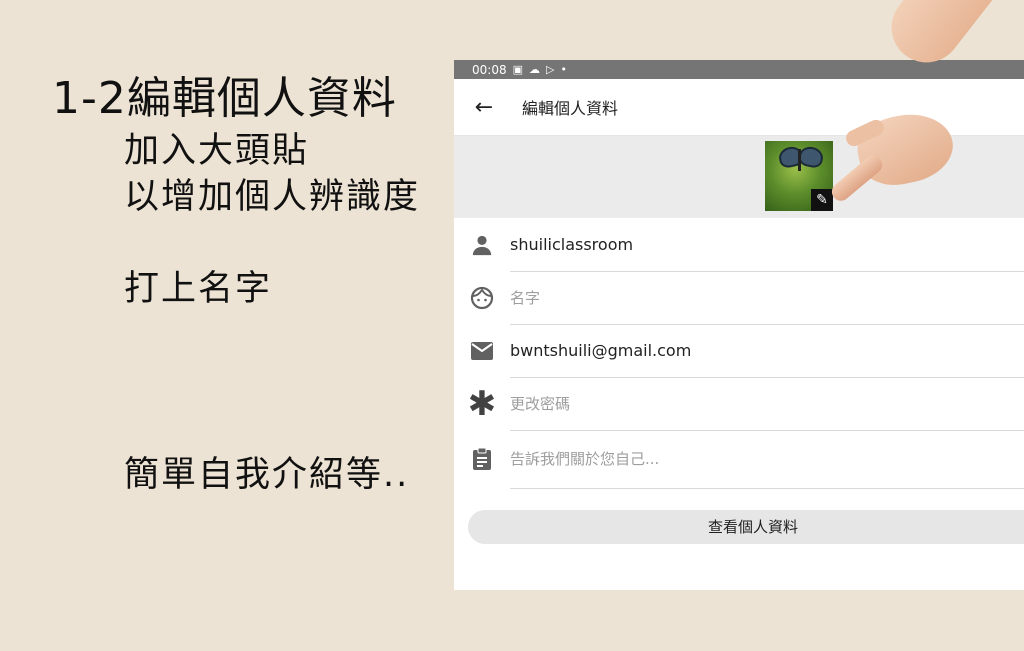 Image resolution: width=1024 pixels, height=651 pixels. What do you see at coordinates (482, 459) in the screenshot?
I see `clipboard-icon` at bounding box center [482, 459].